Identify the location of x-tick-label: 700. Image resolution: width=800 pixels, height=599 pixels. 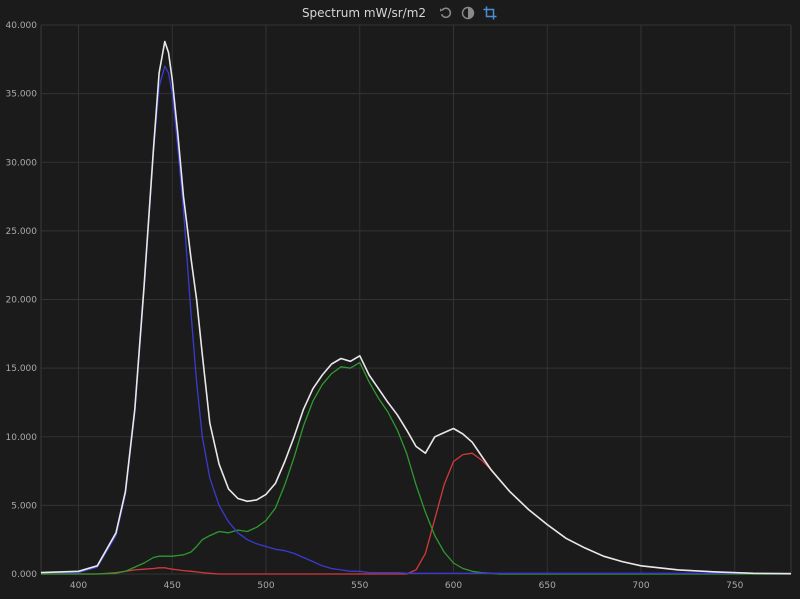
(640, 586).